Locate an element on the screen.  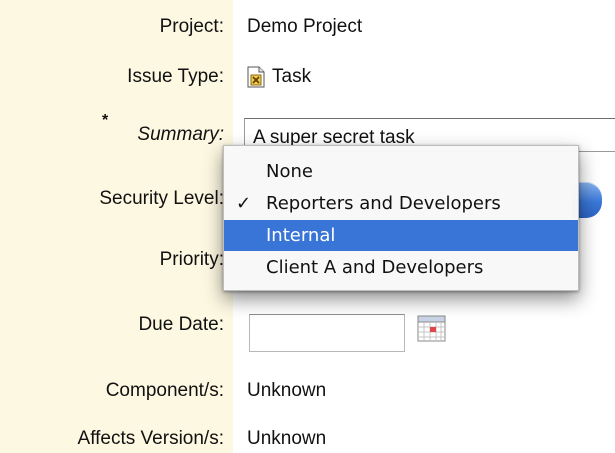
calendar-icon is located at coordinates (432, 329).